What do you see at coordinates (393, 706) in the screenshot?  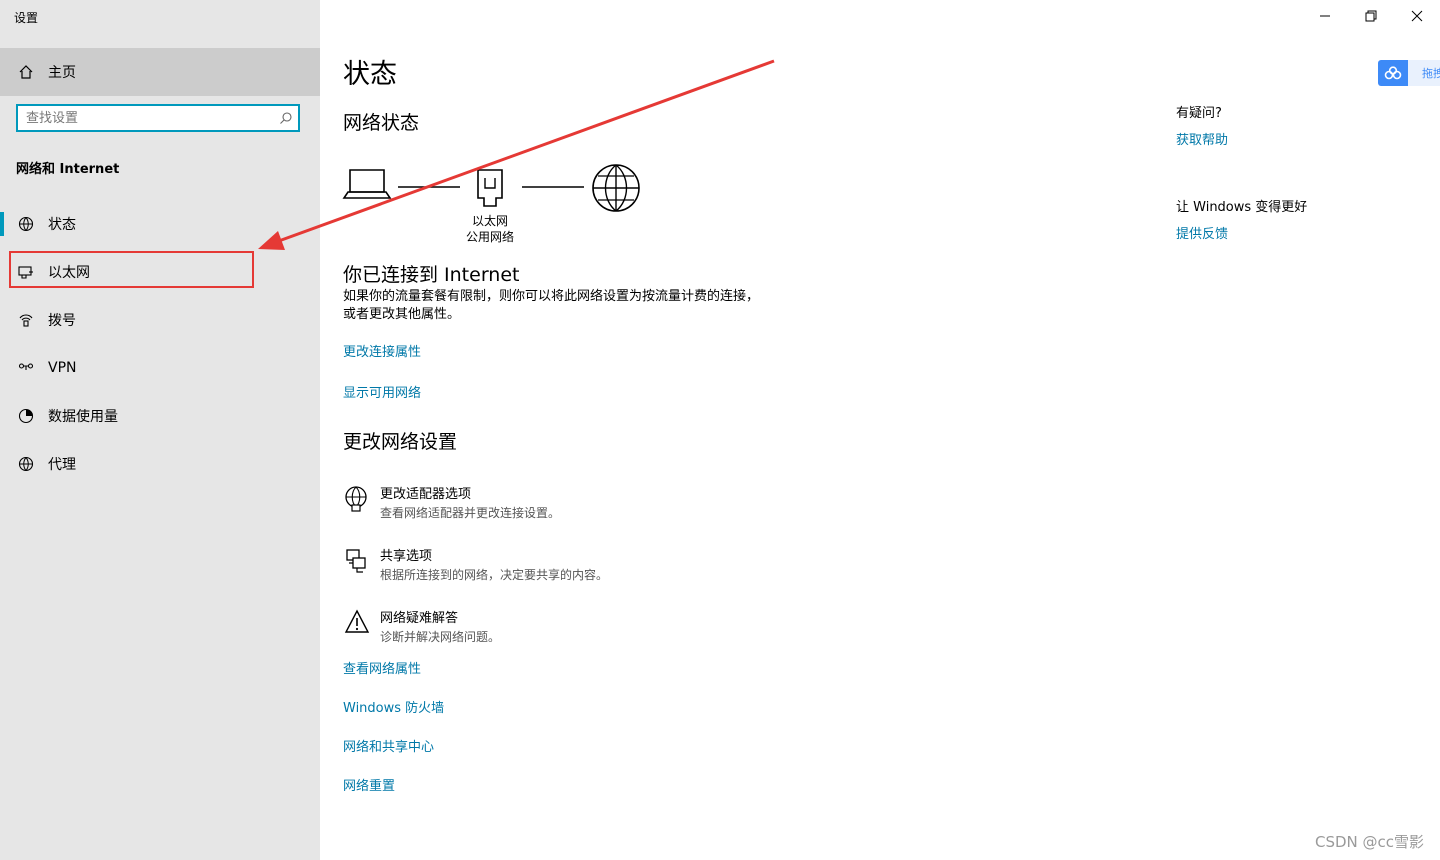 I see `windows-firewall-link: Windows 防火墙` at bounding box center [393, 706].